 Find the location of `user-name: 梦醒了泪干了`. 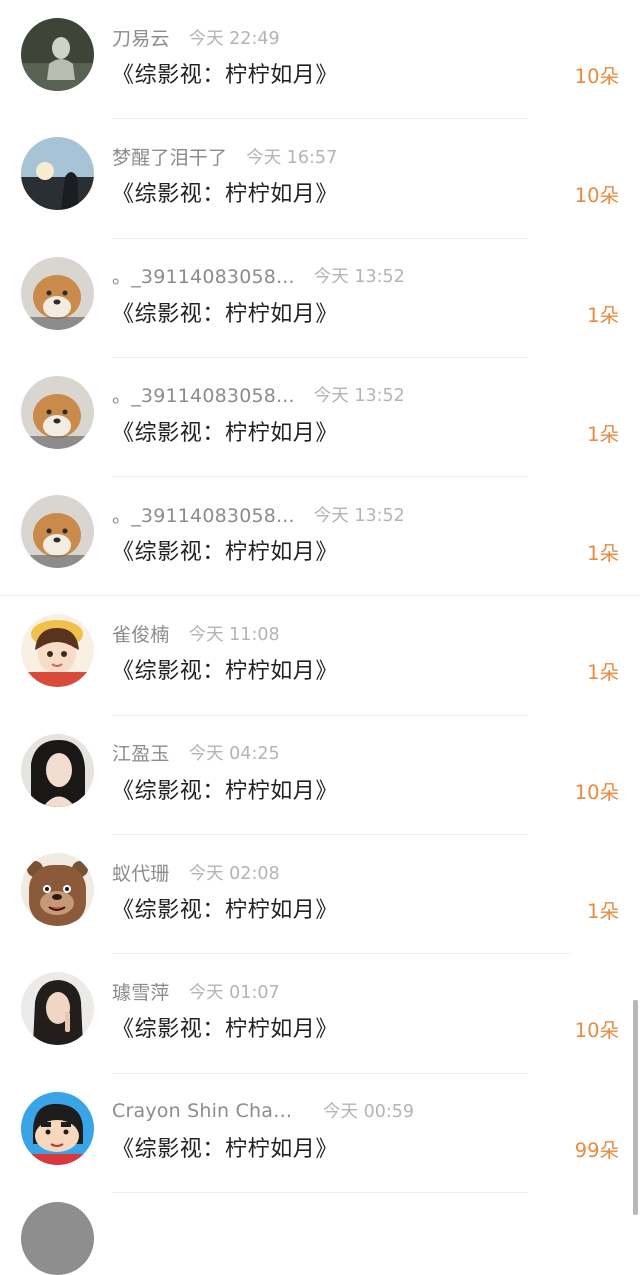

user-name: 梦醒了泪干了 is located at coordinates (169, 156).